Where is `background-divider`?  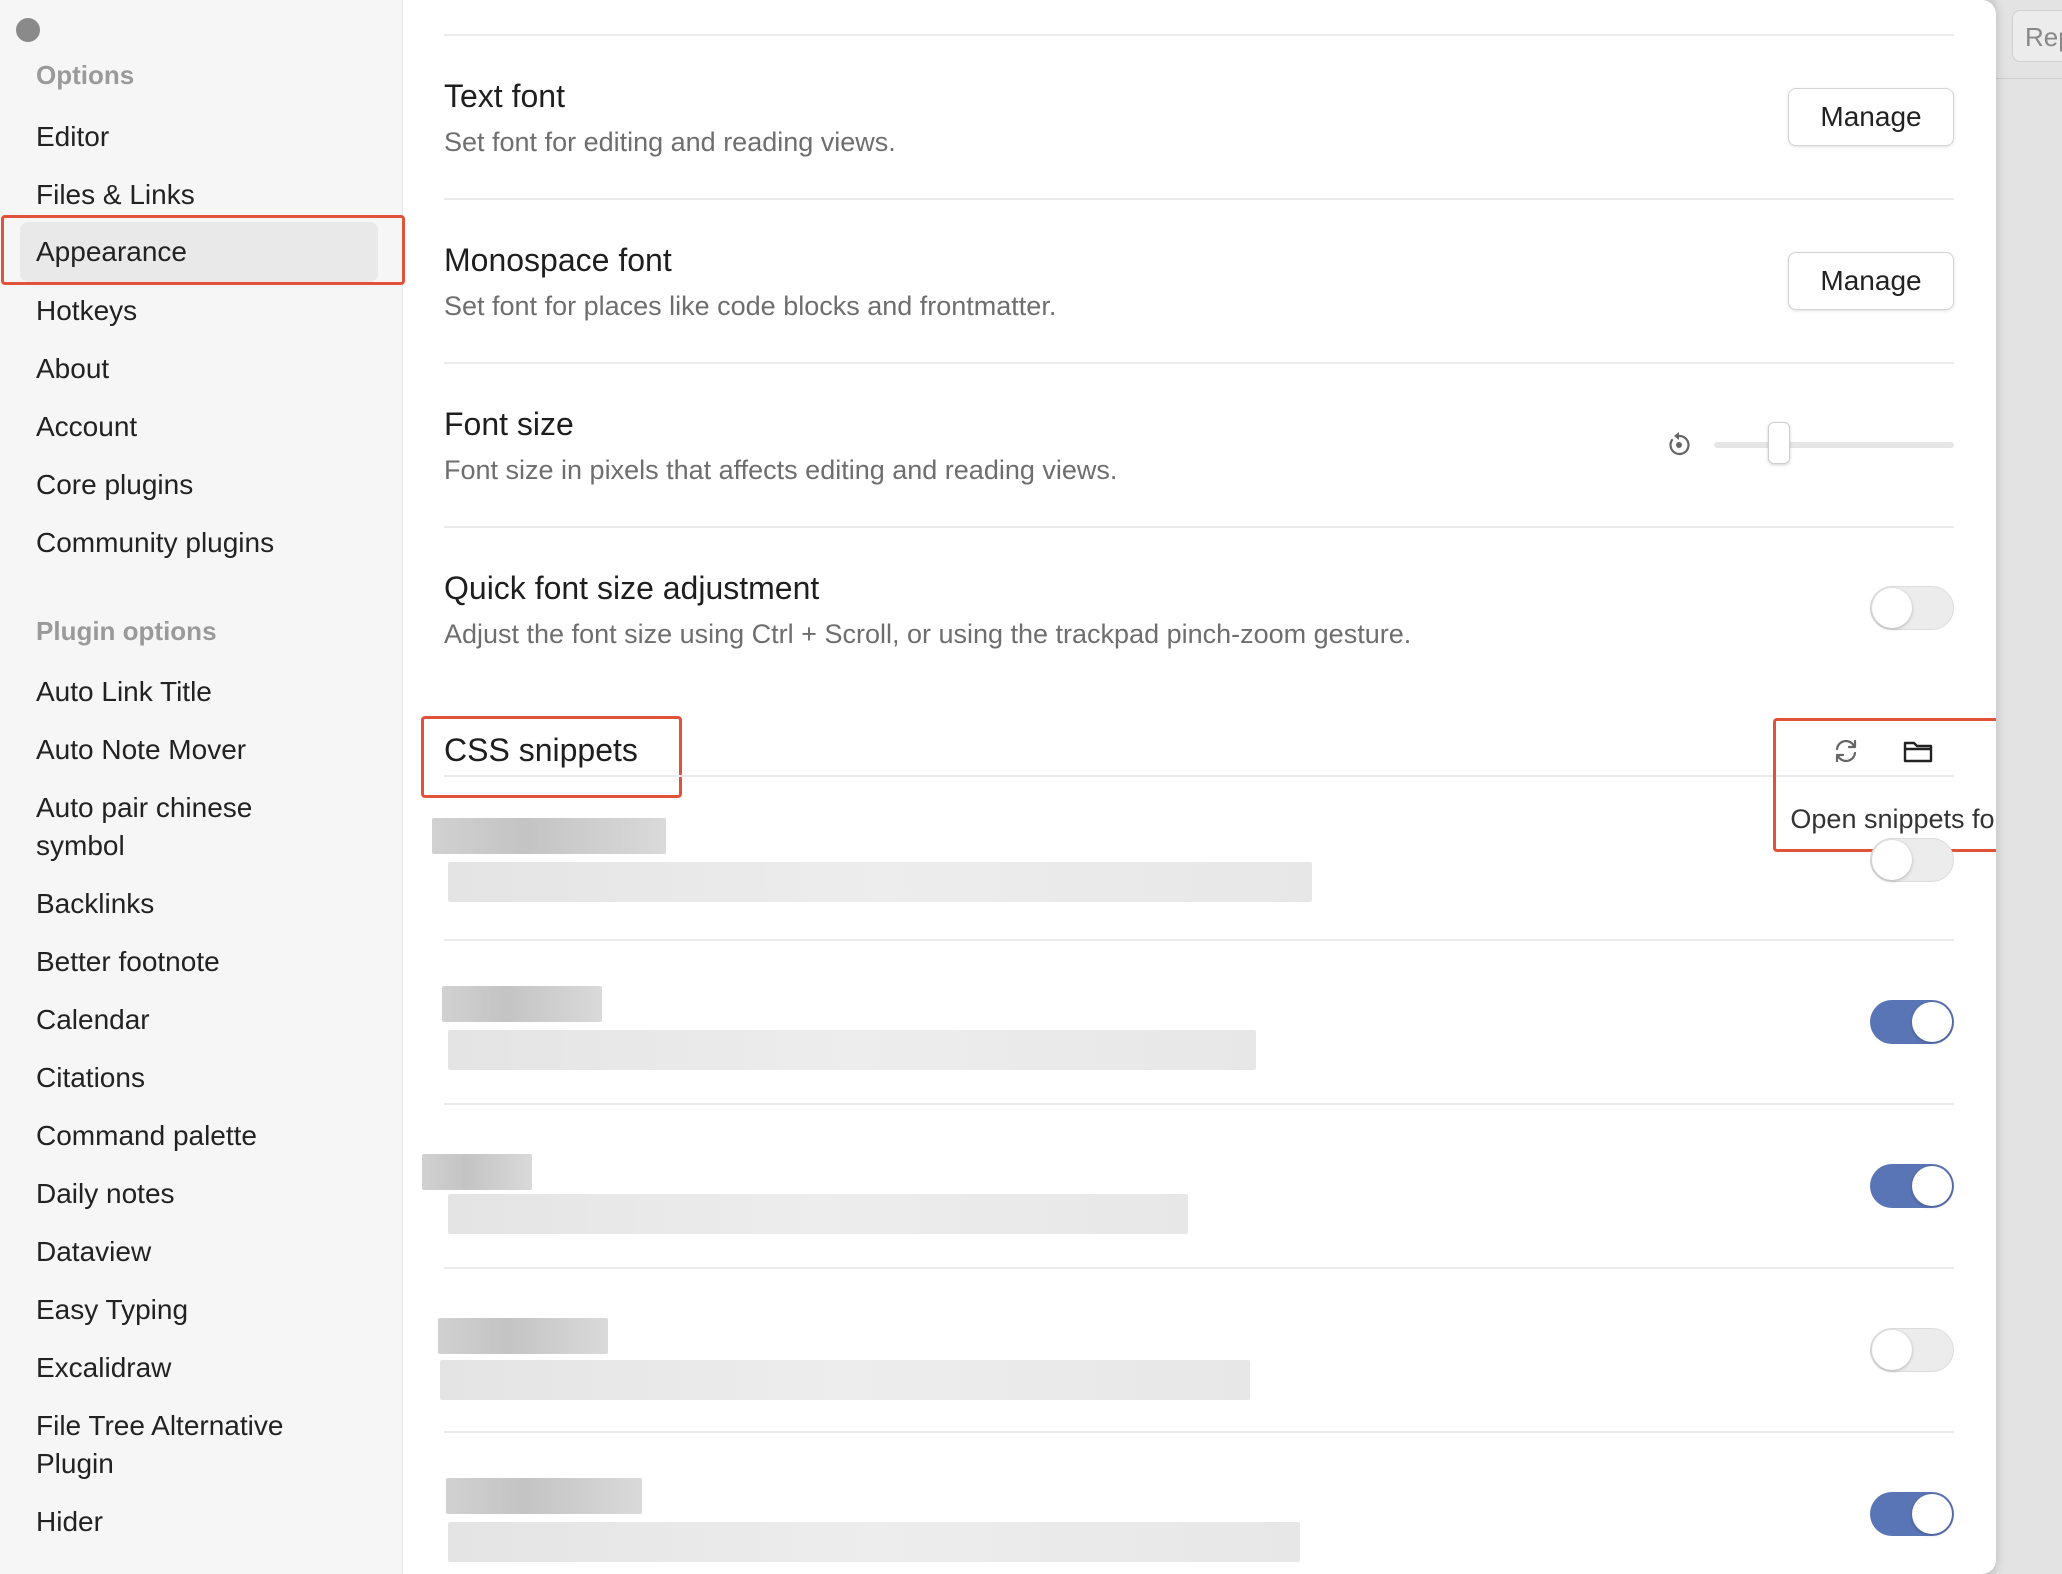 background-divider is located at coordinates (2029, 78).